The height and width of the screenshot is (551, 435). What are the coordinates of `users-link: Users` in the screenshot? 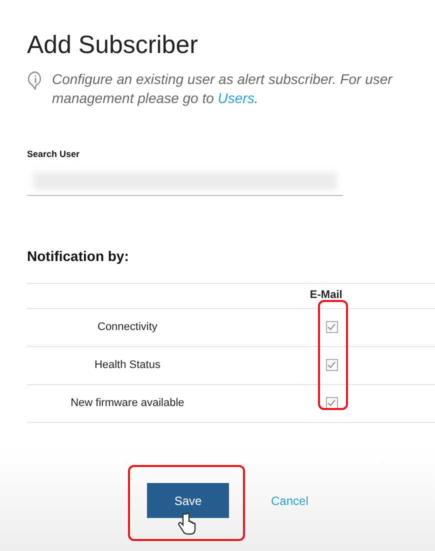 It's located at (236, 98).